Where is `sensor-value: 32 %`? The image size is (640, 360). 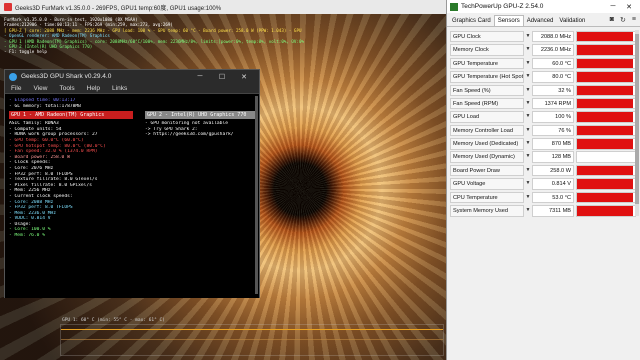 sensor-value: 32 % is located at coordinates (553, 90).